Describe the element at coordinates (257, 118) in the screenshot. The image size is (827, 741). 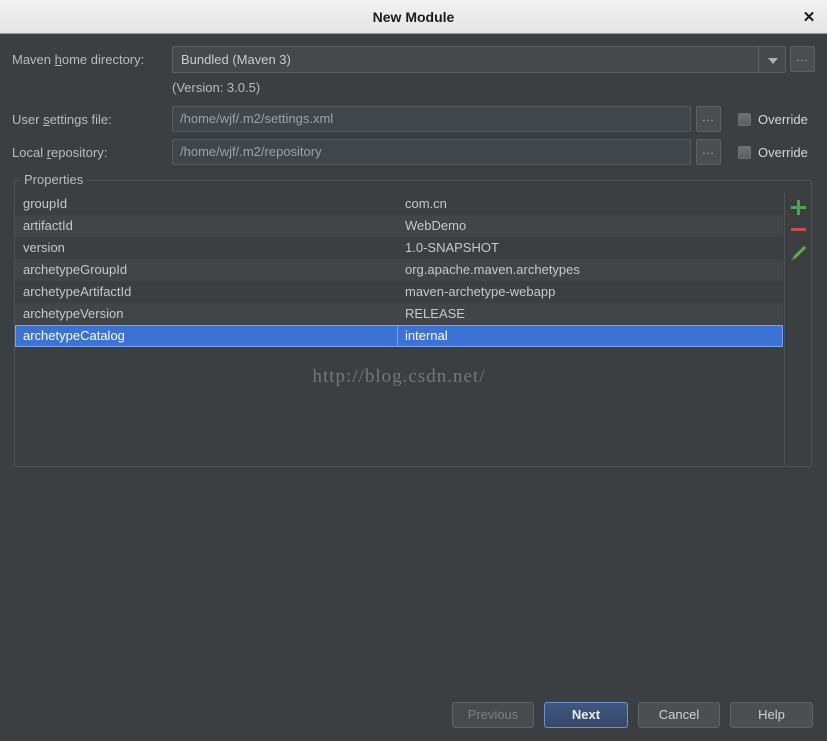
I see `user-settings-file-value: /home/wjf/.m2/settings.xml` at that location.